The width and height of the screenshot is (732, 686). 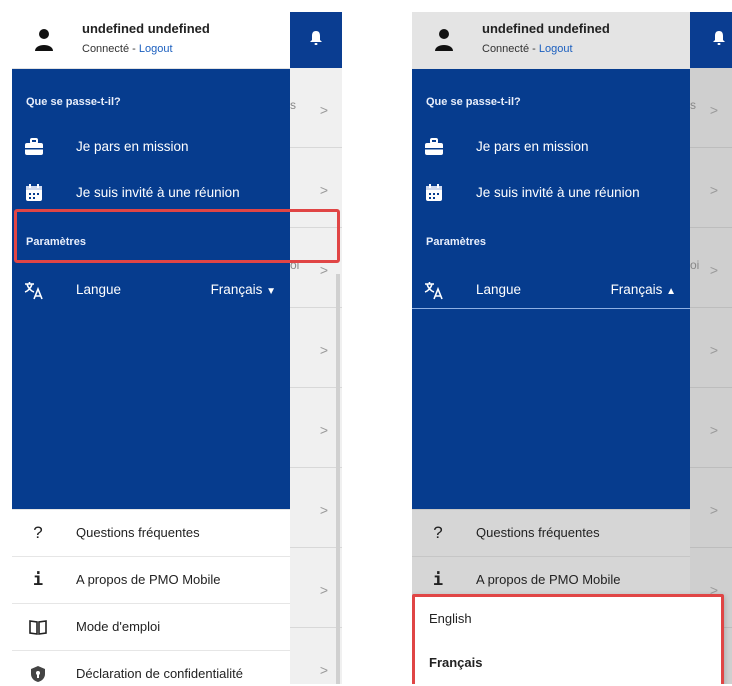 What do you see at coordinates (455, 662) in the screenshot?
I see `language-option-francais: Français` at bounding box center [455, 662].